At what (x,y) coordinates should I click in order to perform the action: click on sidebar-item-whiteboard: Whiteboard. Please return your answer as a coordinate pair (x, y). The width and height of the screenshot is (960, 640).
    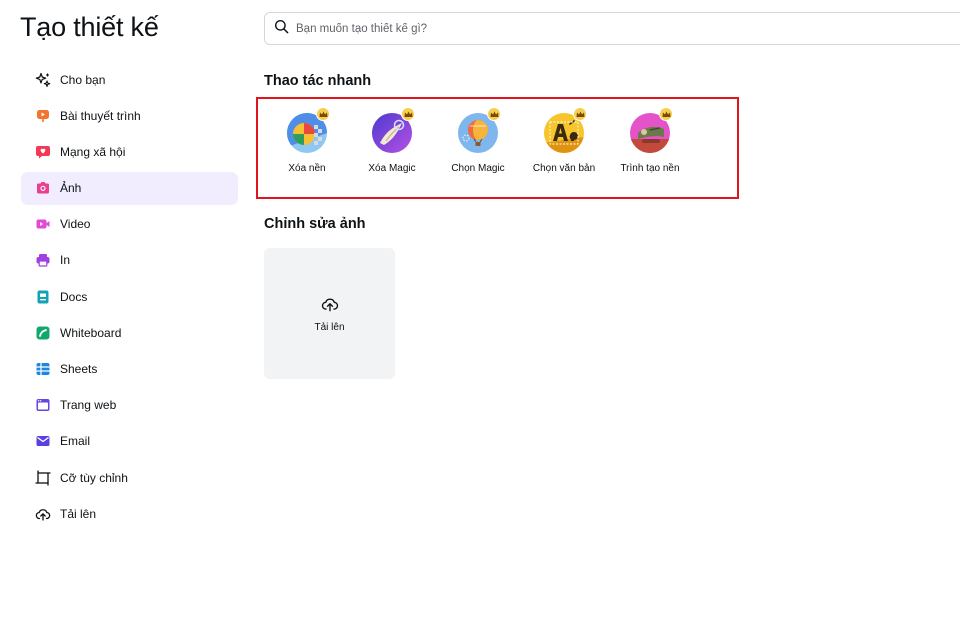
    Looking at the image, I should click on (129, 332).